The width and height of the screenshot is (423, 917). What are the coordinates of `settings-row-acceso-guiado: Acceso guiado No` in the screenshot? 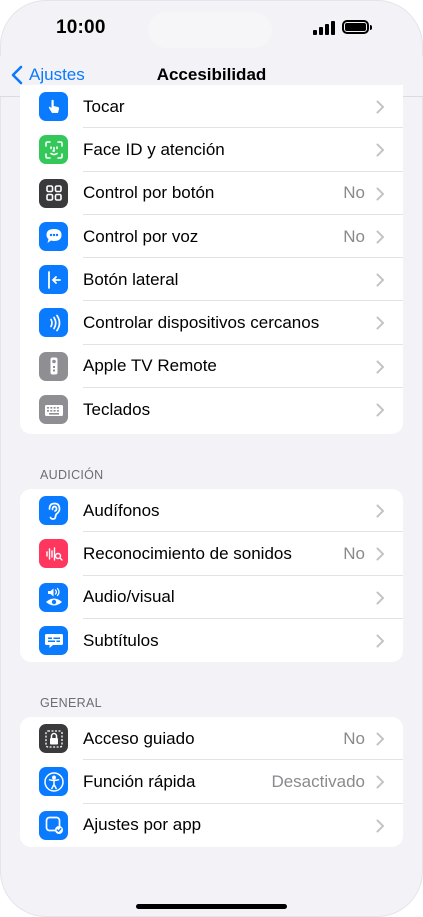 It's located at (211, 739).